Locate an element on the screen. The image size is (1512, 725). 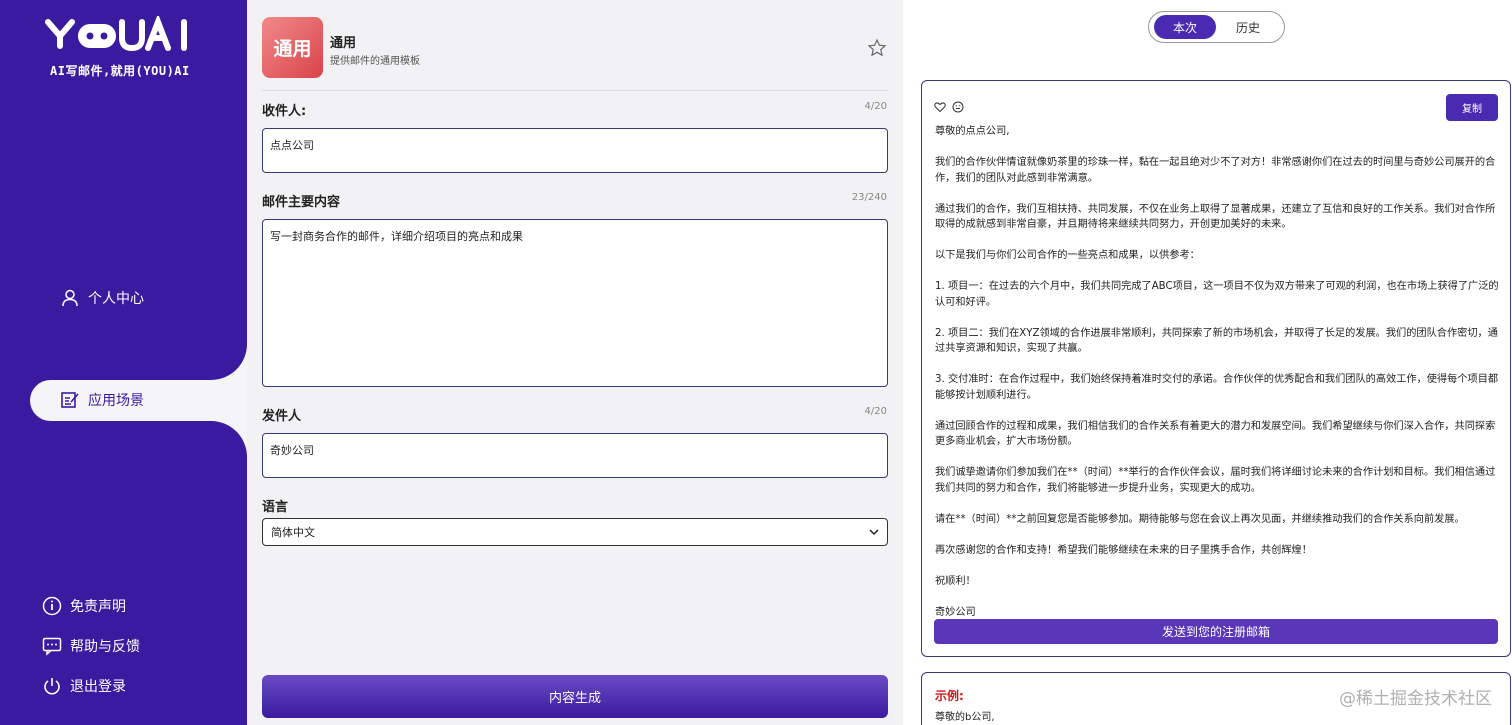
language-label: 语言 is located at coordinates (275, 507).